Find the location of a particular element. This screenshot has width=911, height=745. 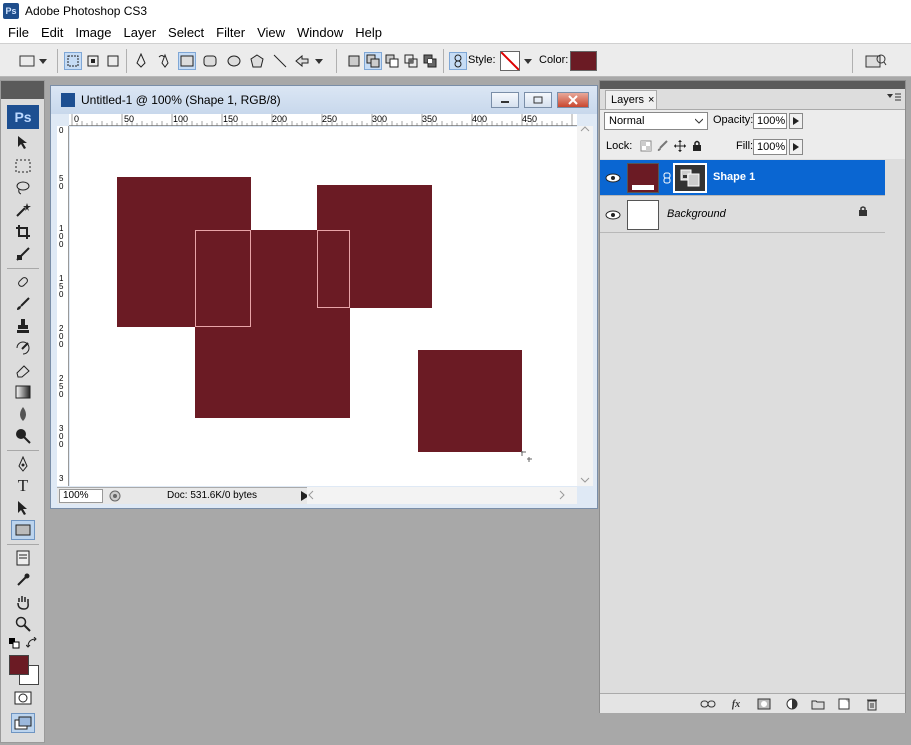

lock-all-icon is located at coordinates (697, 146).